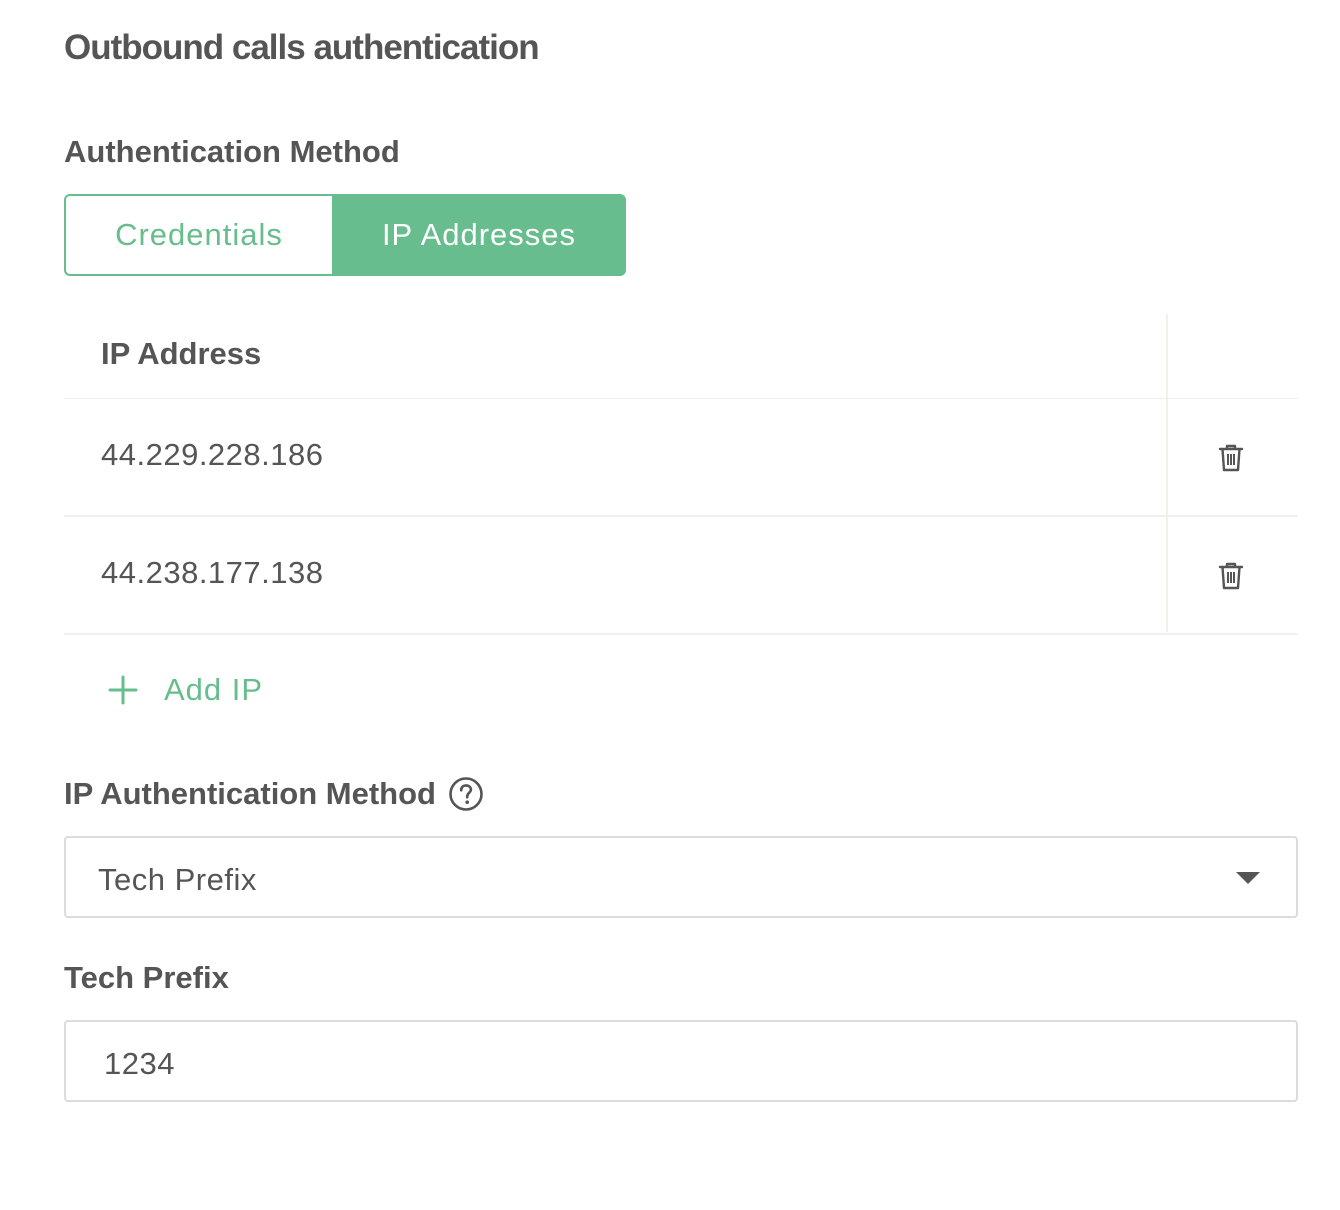 This screenshot has height=1210, width=1340. I want to click on page-title: Outbound calls authentication, so click(302, 47).